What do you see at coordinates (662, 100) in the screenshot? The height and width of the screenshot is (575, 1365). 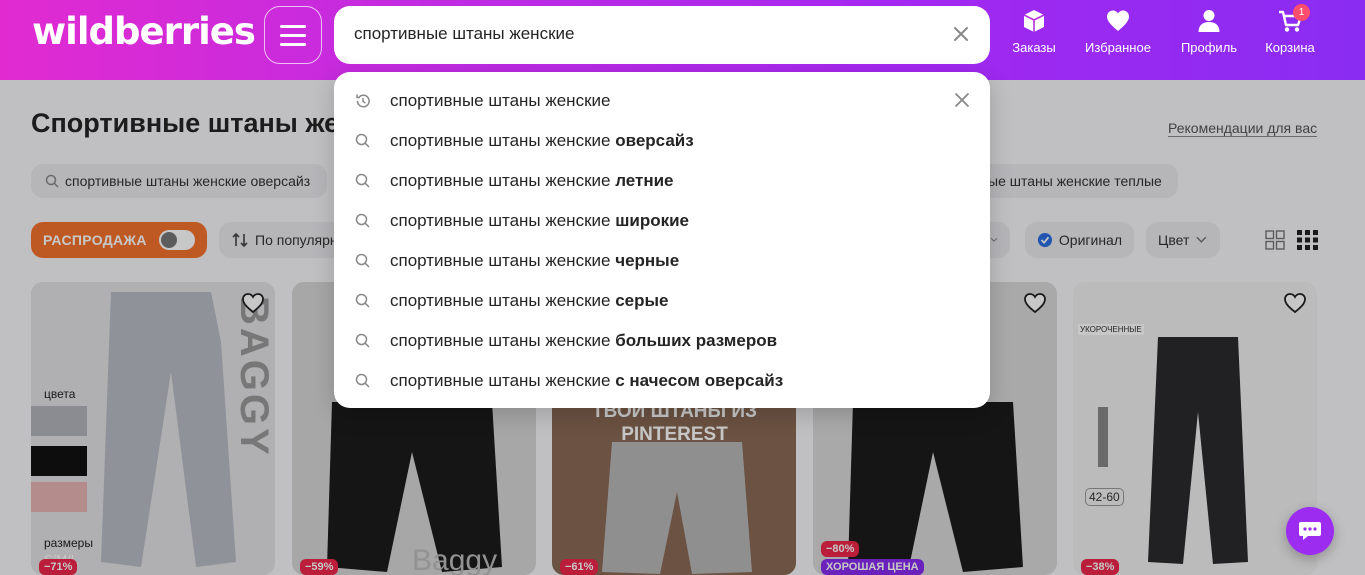 I see `suggestion-history-item: спортивные штаны женские` at bounding box center [662, 100].